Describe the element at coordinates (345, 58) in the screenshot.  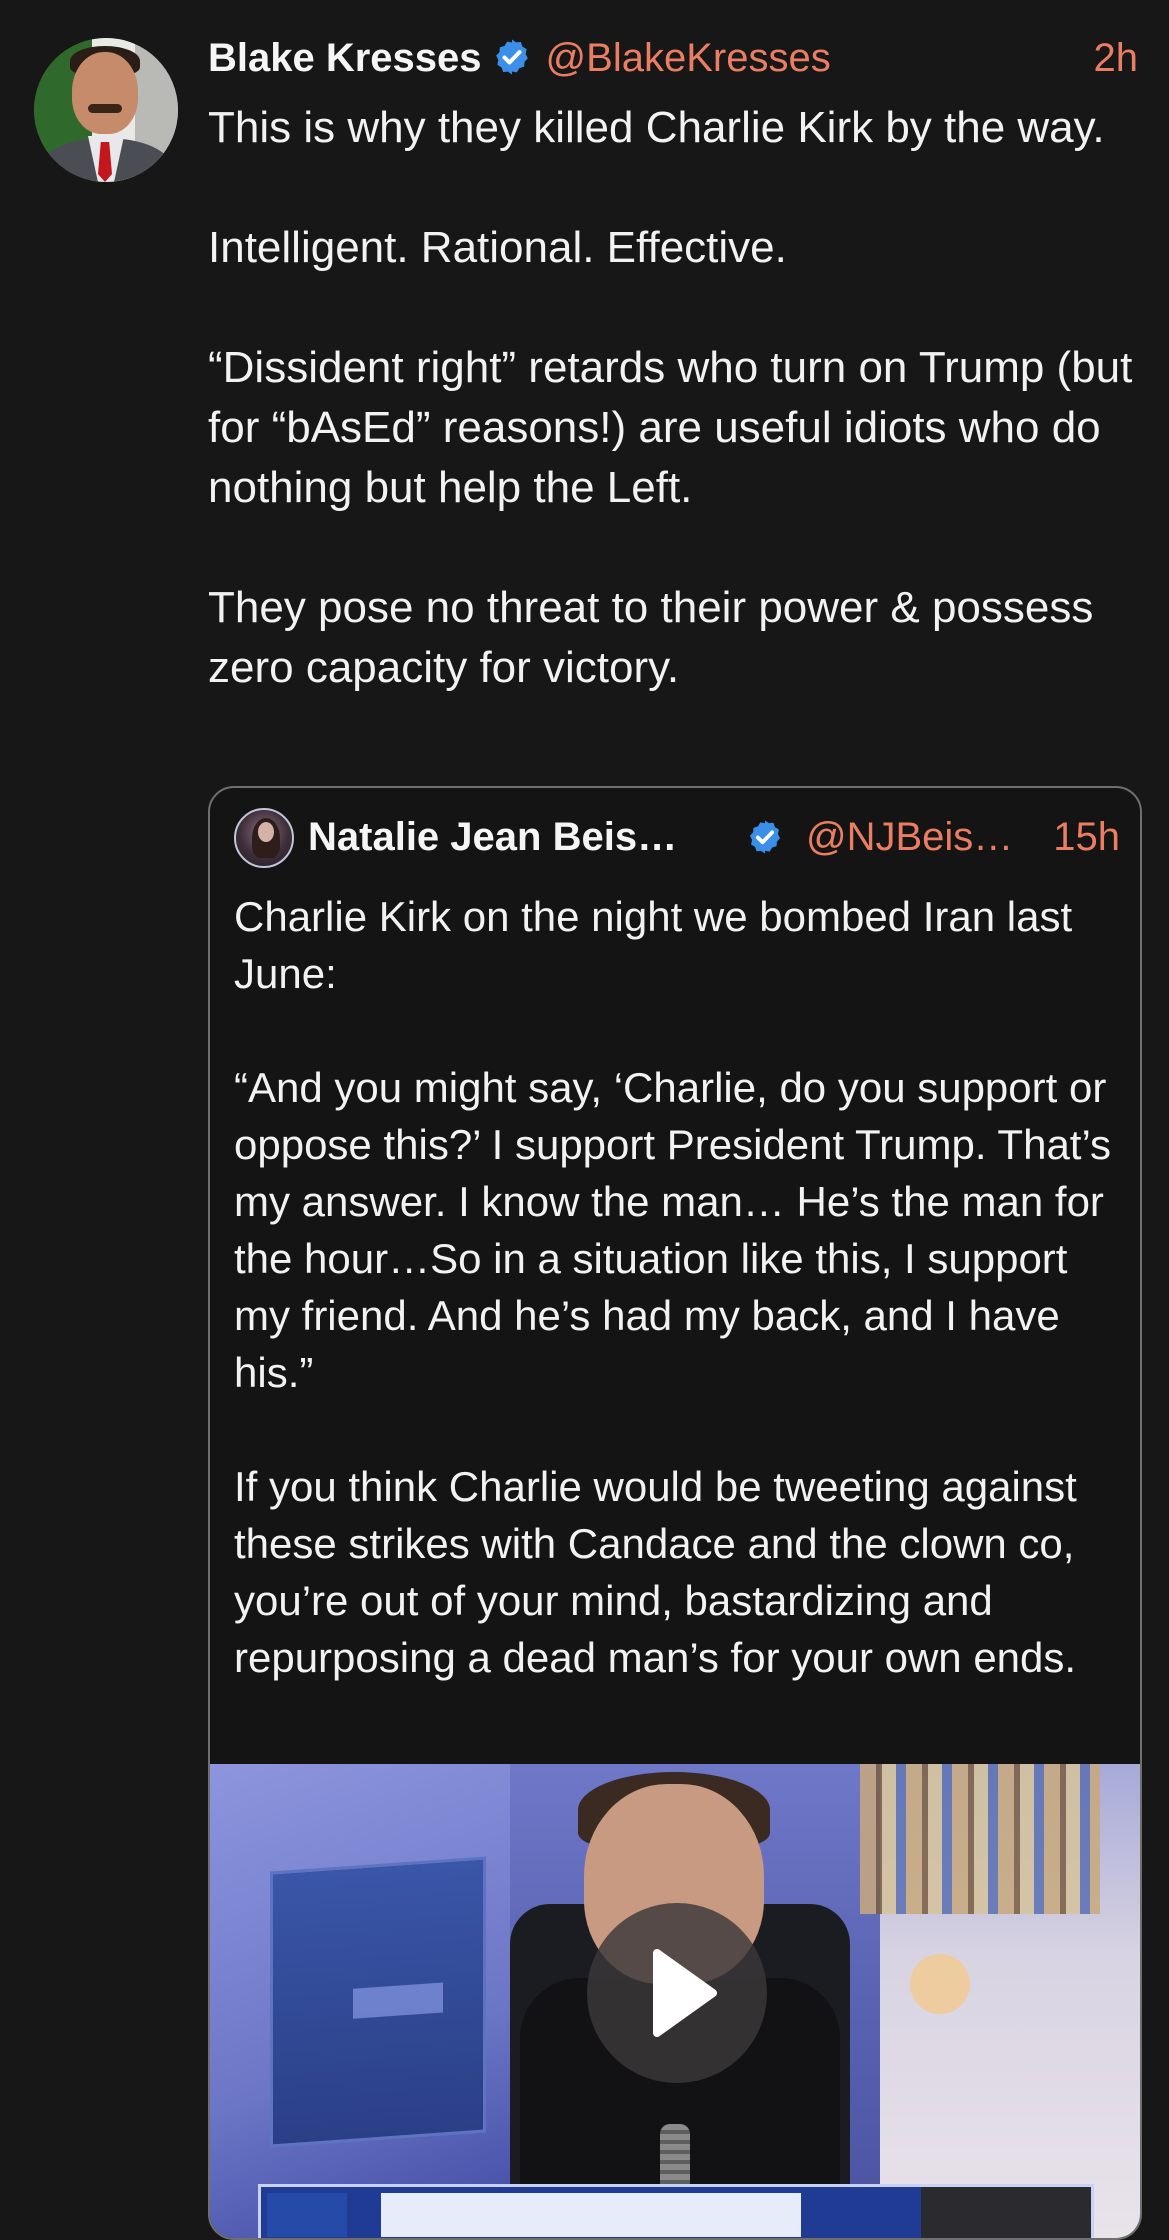
I see `author-name: Blake Kresses` at that location.